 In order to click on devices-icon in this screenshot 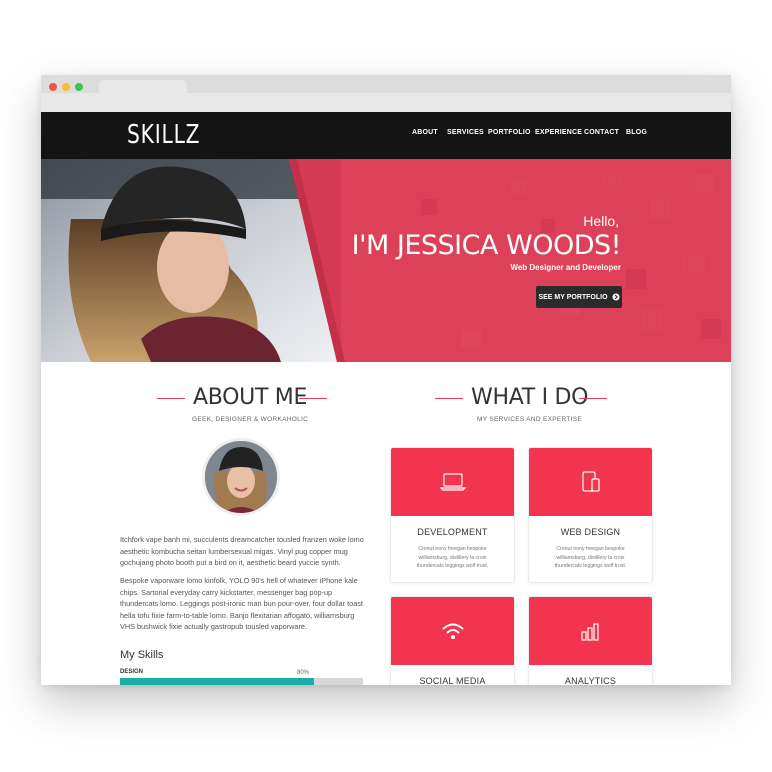, I will do `click(590, 481)`.